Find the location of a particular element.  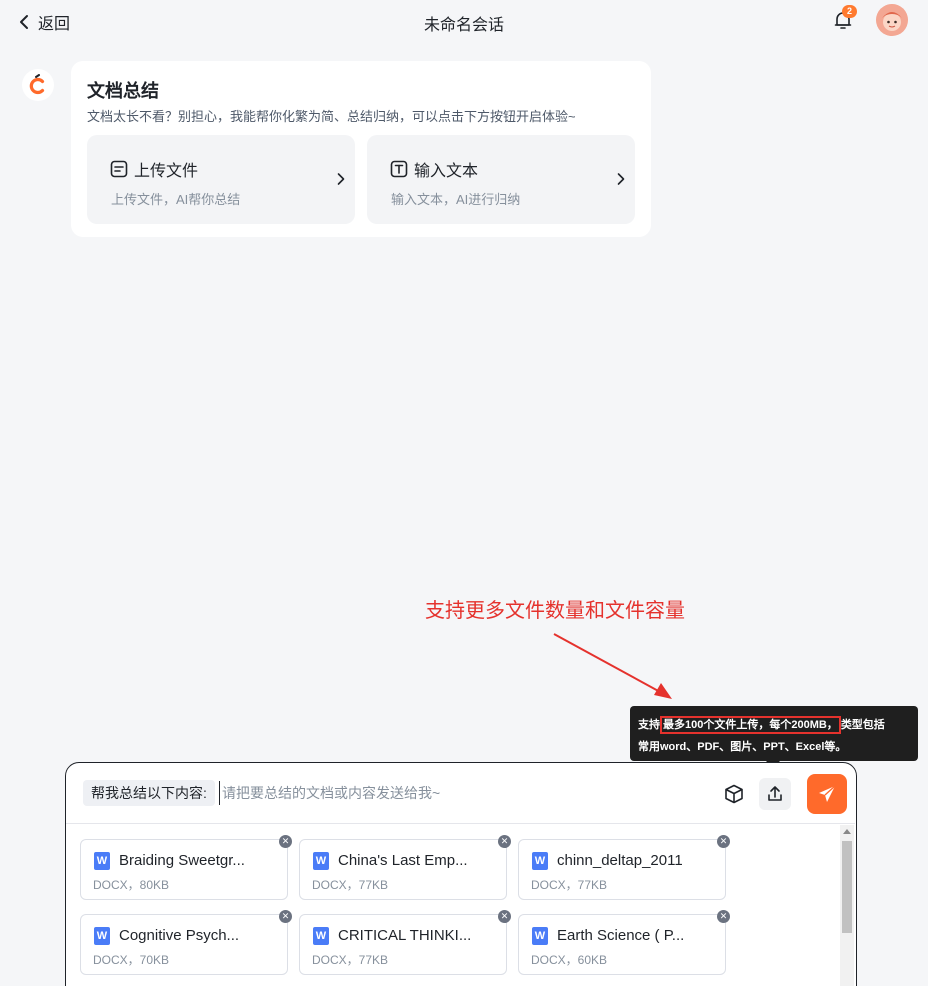

avatar is located at coordinates (892, 20).